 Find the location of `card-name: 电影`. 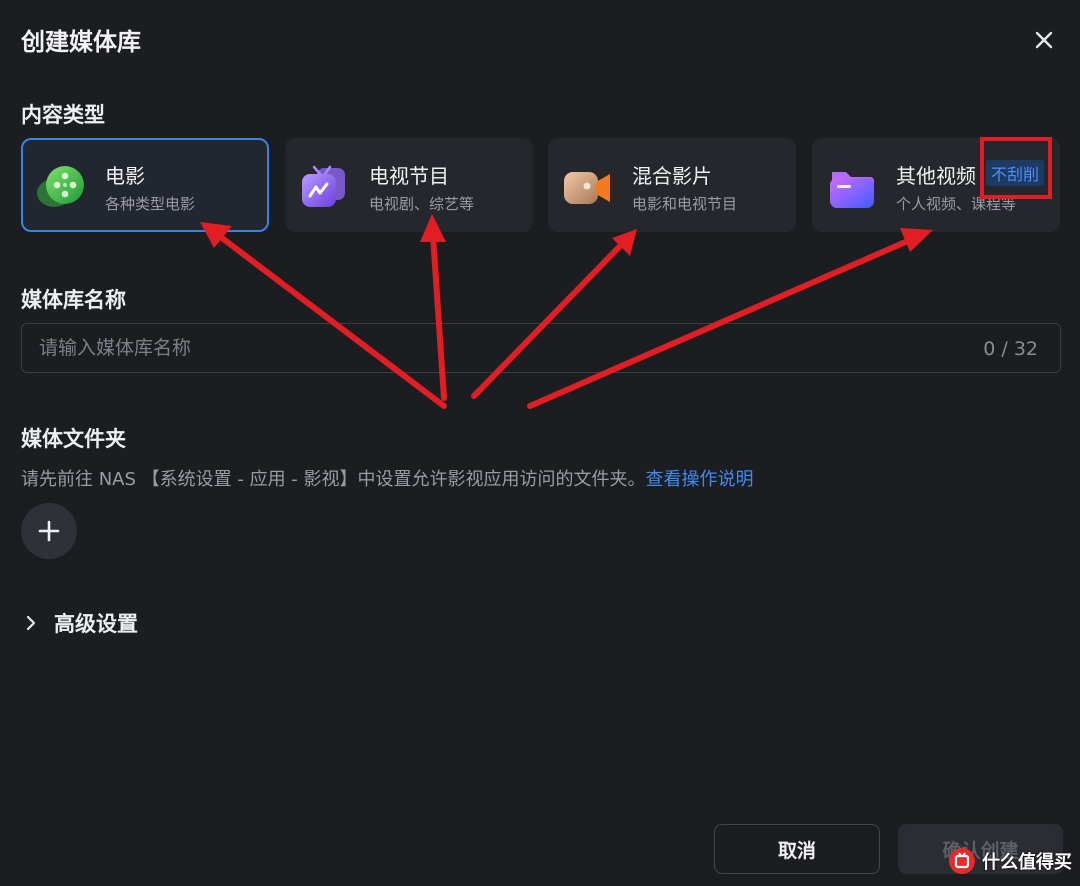

card-name: 电影 is located at coordinates (125, 176).